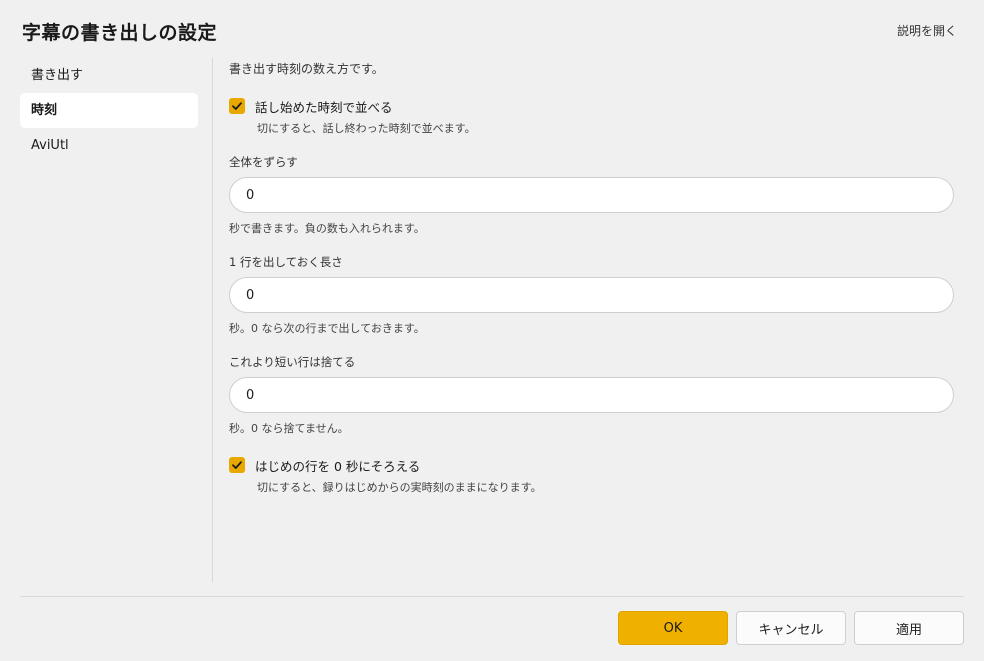  What do you see at coordinates (791, 628) in the screenshot?
I see `cancel-button: キャンセル` at bounding box center [791, 628].